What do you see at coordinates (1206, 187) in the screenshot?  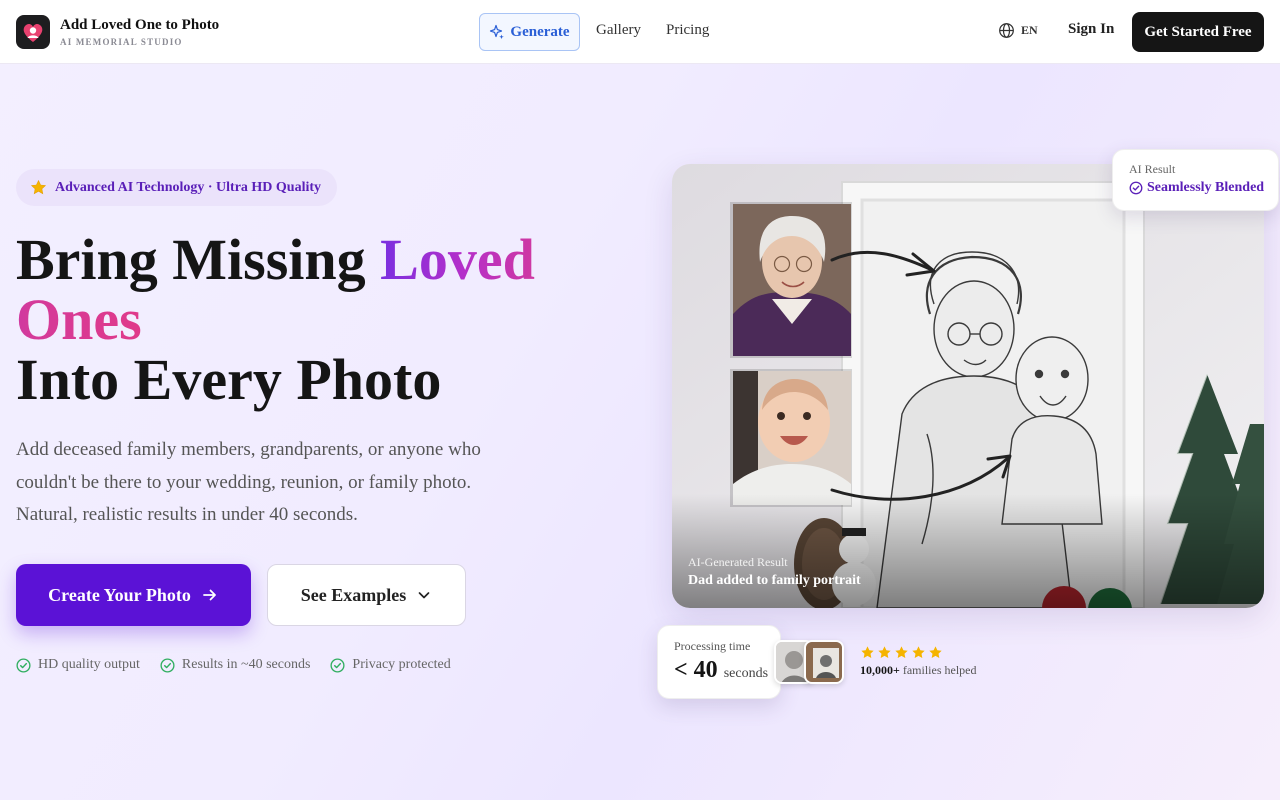 I see `ai-result-value: Seamlessly Blended` at bounding box center [1206, 187].